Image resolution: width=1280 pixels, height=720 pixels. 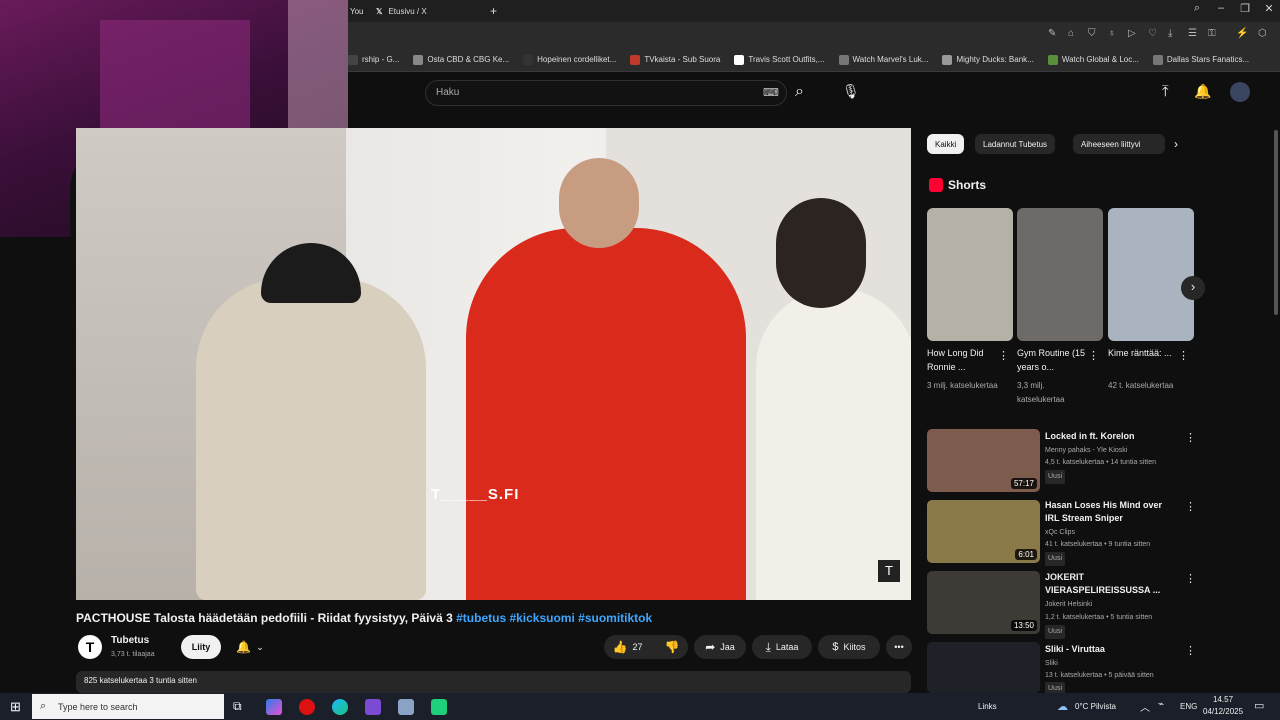 I want to click on bookmark-item: TVkaista - Sub Suora, so click(x=675, y=59).